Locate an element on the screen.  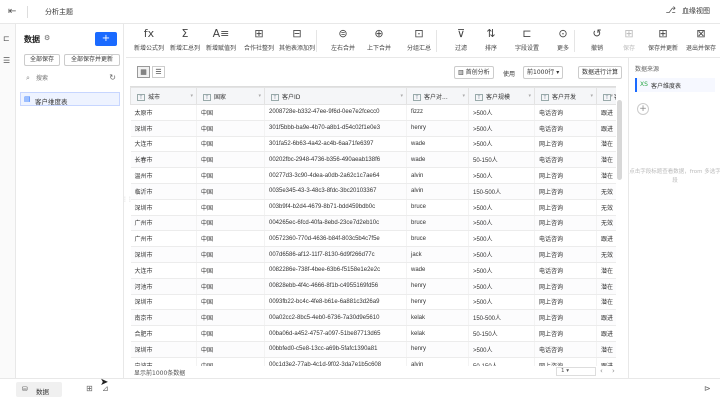
add-component-icon: ⊞ is located at coordinates (89, 388).